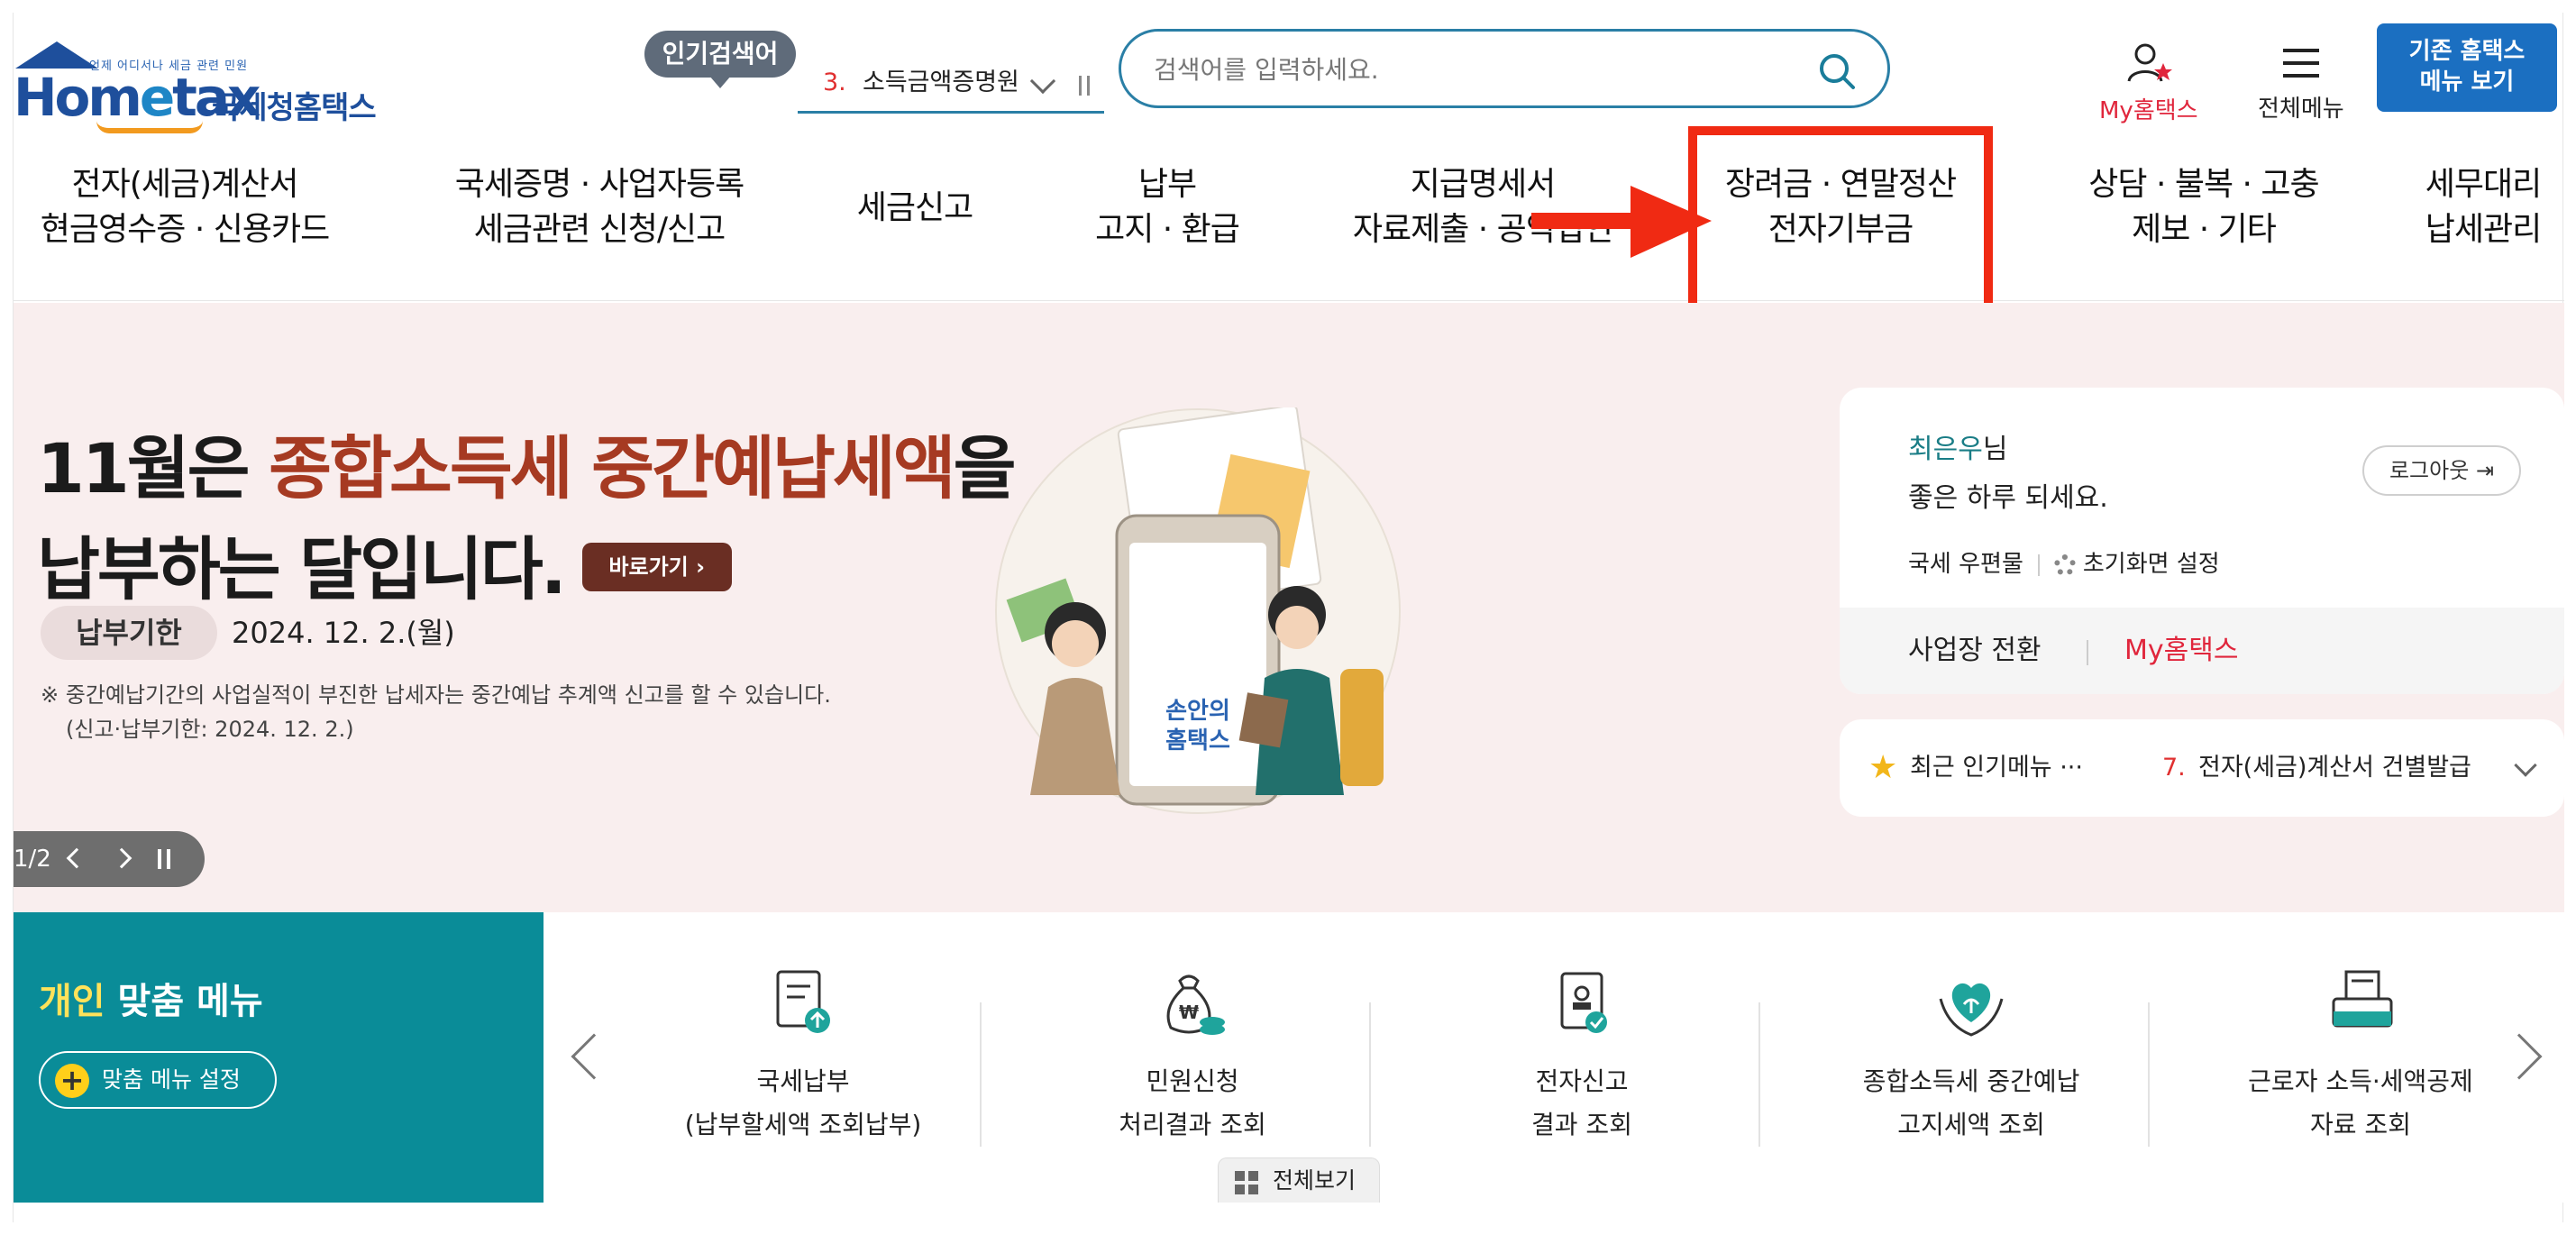  What do you see at coordinates (76, 858) in the screenshot?
I see `chevron-left-icon` at bounding box center [76, 858].